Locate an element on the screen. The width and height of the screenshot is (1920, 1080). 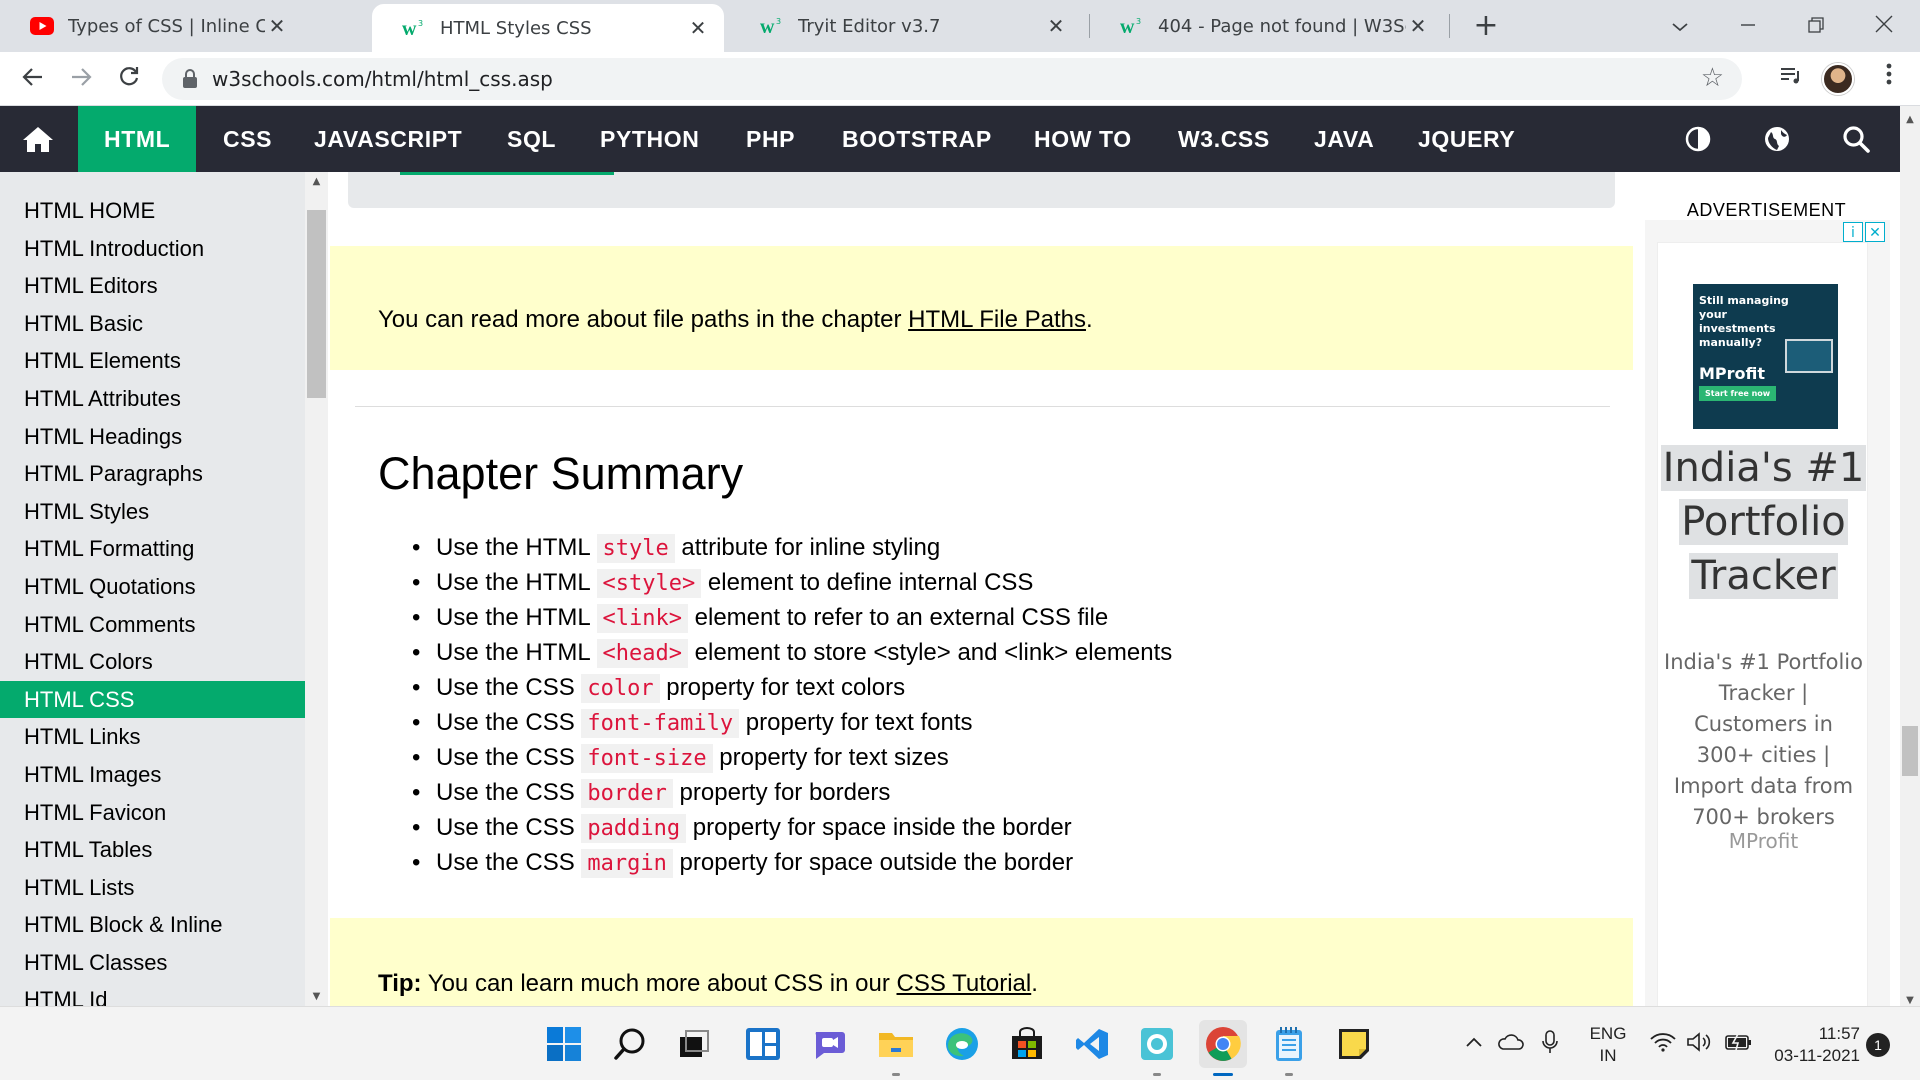
nav-java: JAVA is located at coordinates (1344, 139).